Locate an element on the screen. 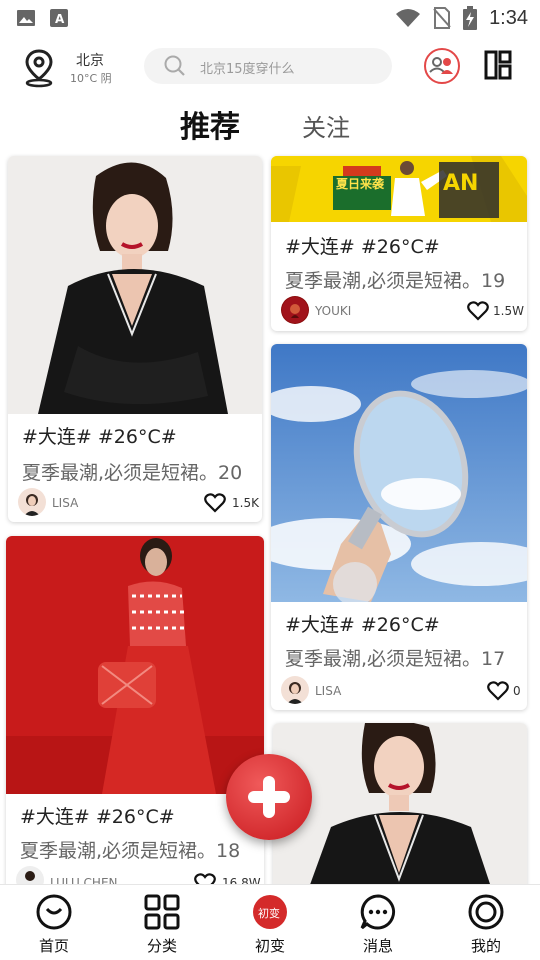 This screenshot has width=540, height=960. feed-card is located at coordinates (400, 808).